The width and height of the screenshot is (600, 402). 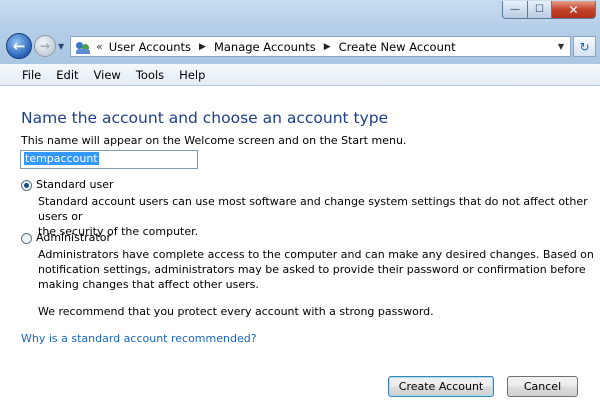 What do you see at coordinates (118, 231) in the screenshot?
I see `description-line: the security of the computer.` at bounding box center [118, 231].